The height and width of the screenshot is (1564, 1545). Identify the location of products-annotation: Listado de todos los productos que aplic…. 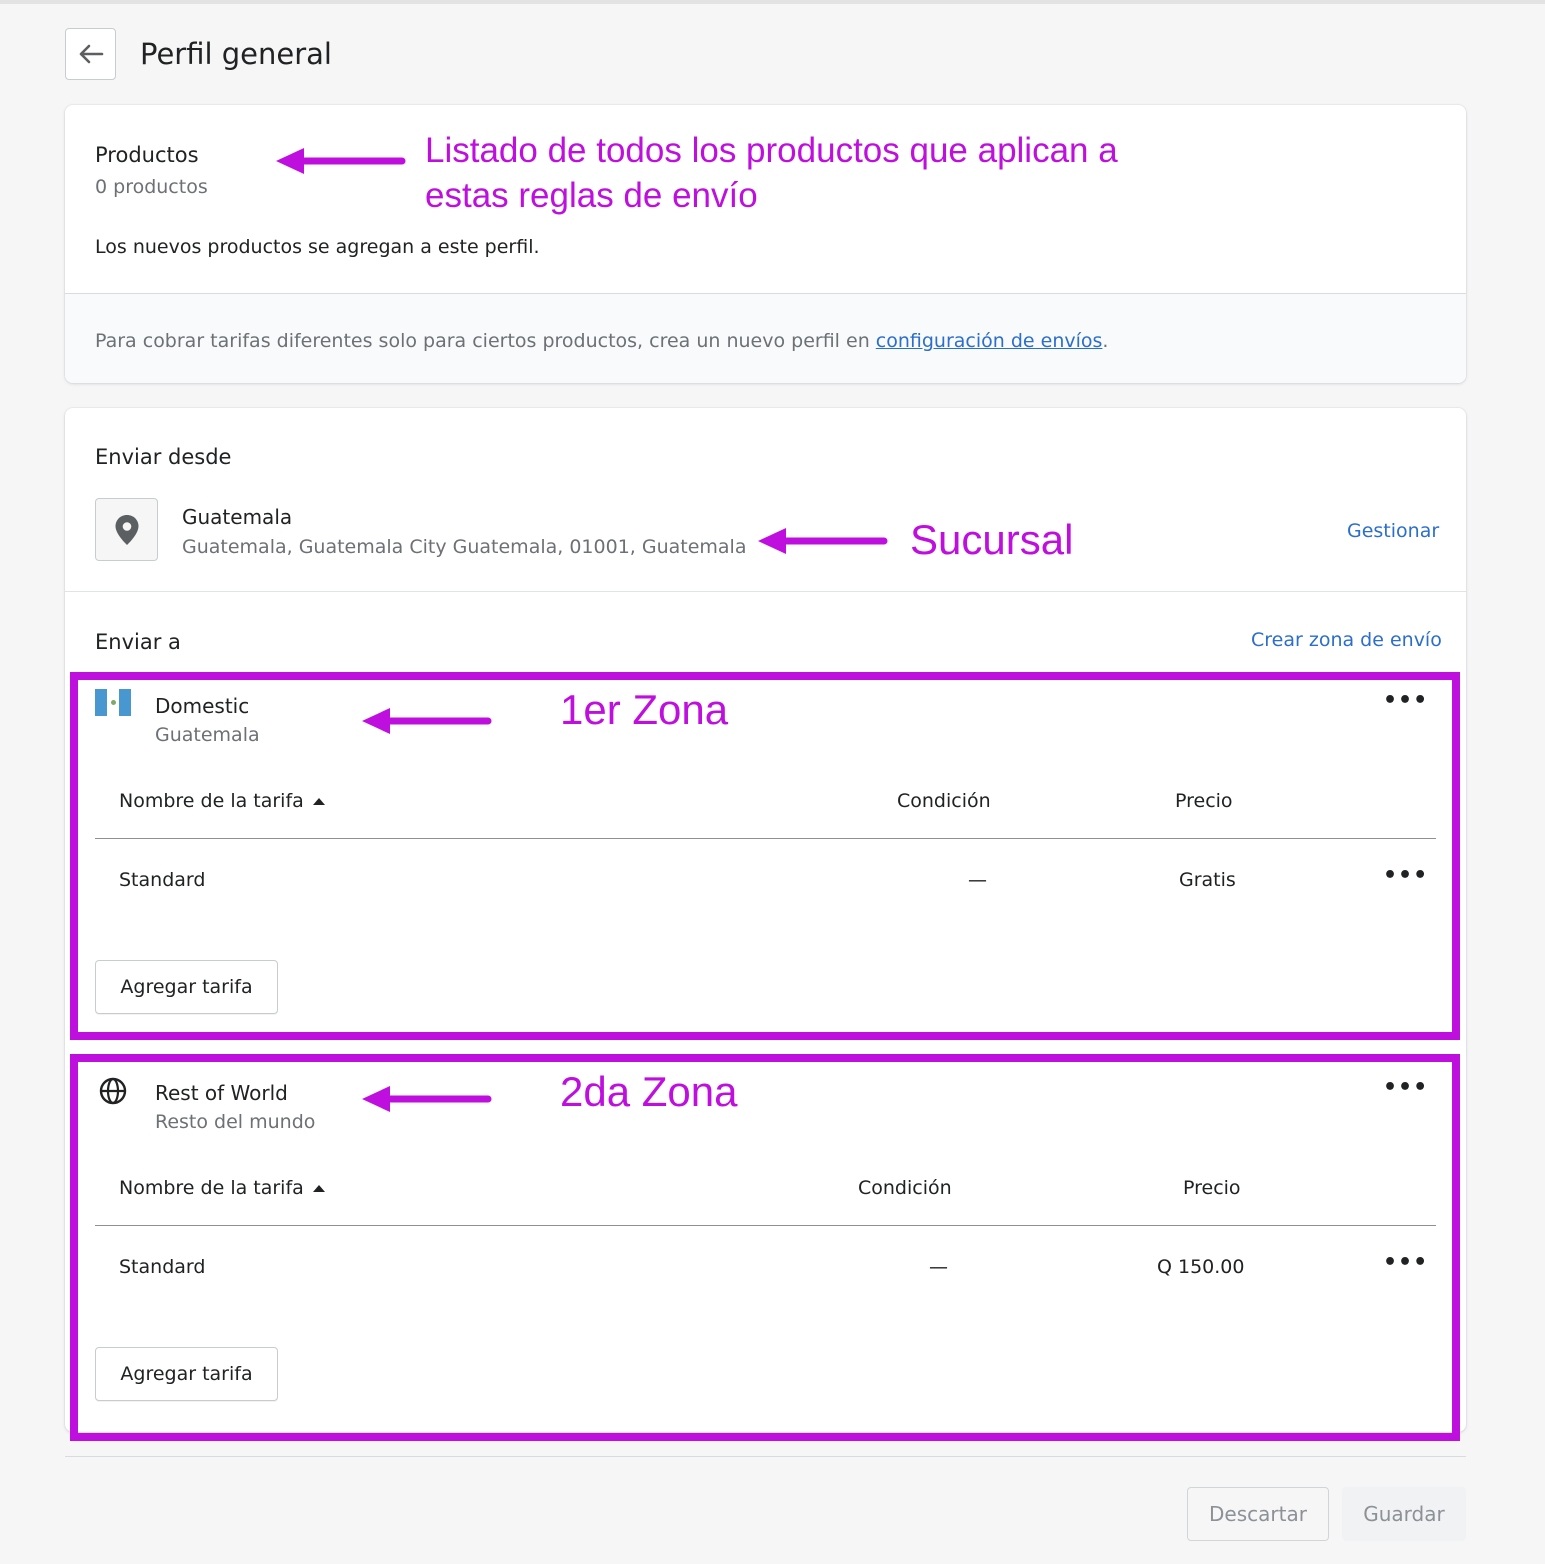
(771, 173).